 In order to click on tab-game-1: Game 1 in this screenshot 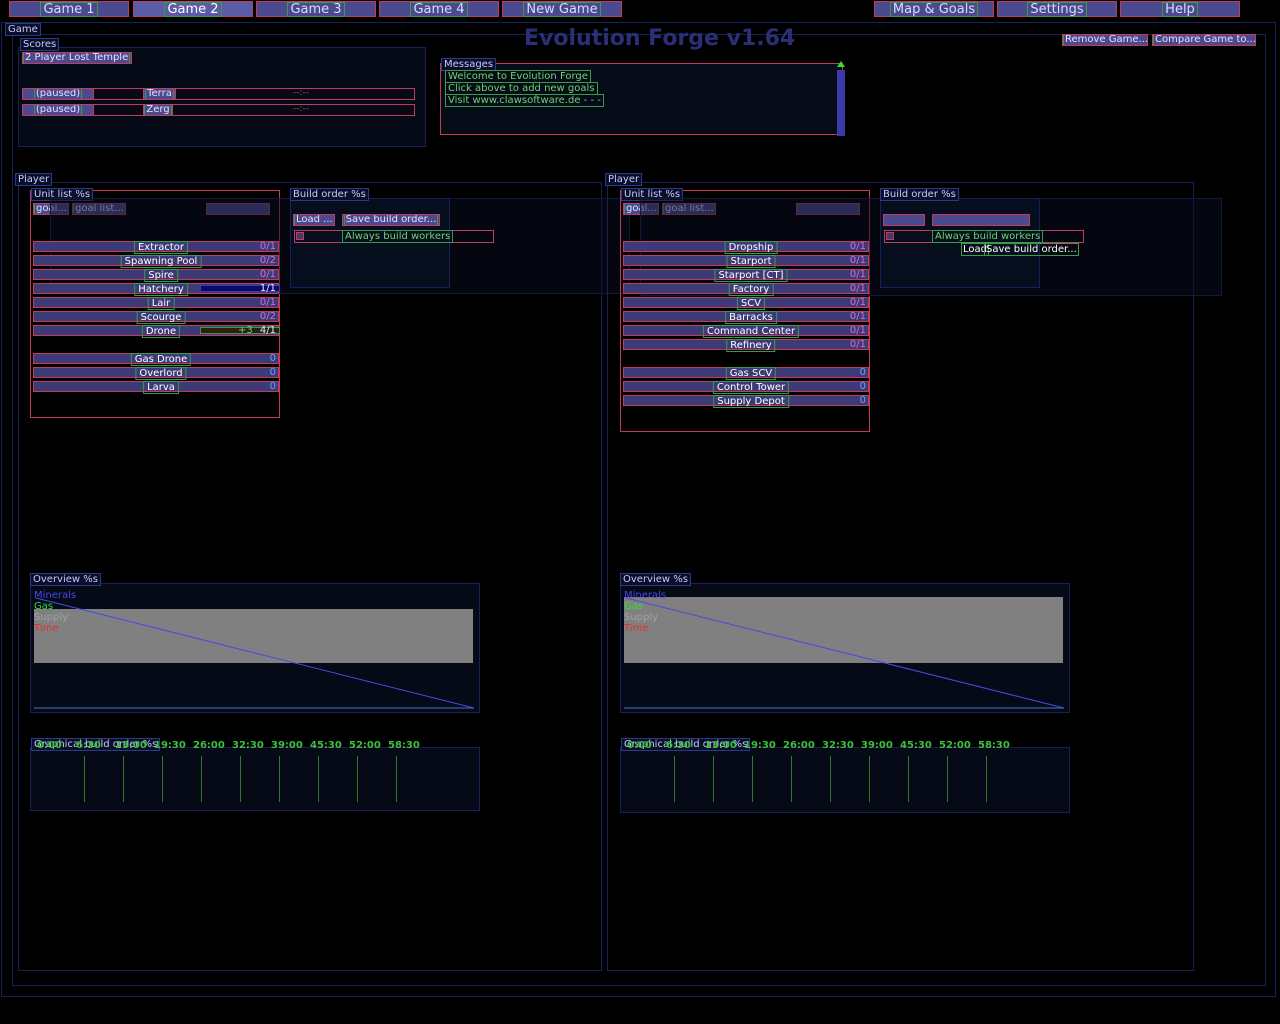, I will do `click(69, 9)`.